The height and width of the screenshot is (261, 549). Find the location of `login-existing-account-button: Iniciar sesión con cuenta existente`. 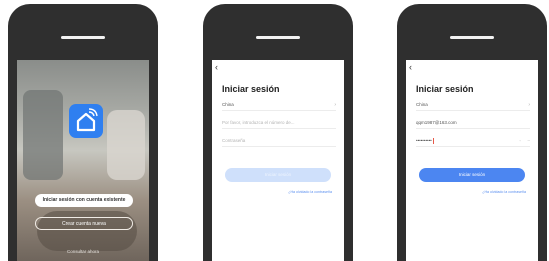

login-existing-account-button: Iniciar sesión con cuenta existente is located at coordinates (84, 200).